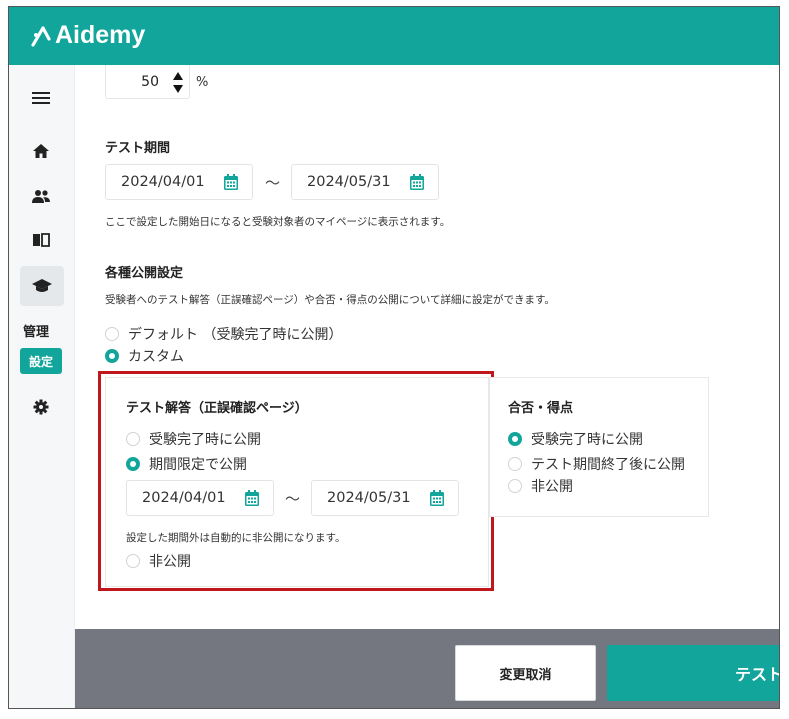  I want to click on home-icon, so click(41, 151).